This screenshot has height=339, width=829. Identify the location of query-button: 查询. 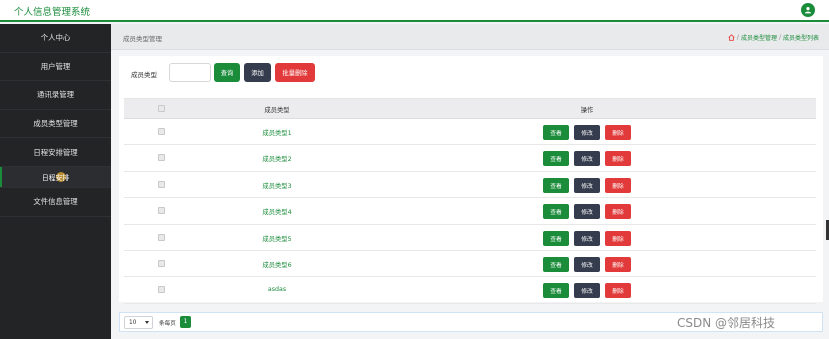
(227, 72).